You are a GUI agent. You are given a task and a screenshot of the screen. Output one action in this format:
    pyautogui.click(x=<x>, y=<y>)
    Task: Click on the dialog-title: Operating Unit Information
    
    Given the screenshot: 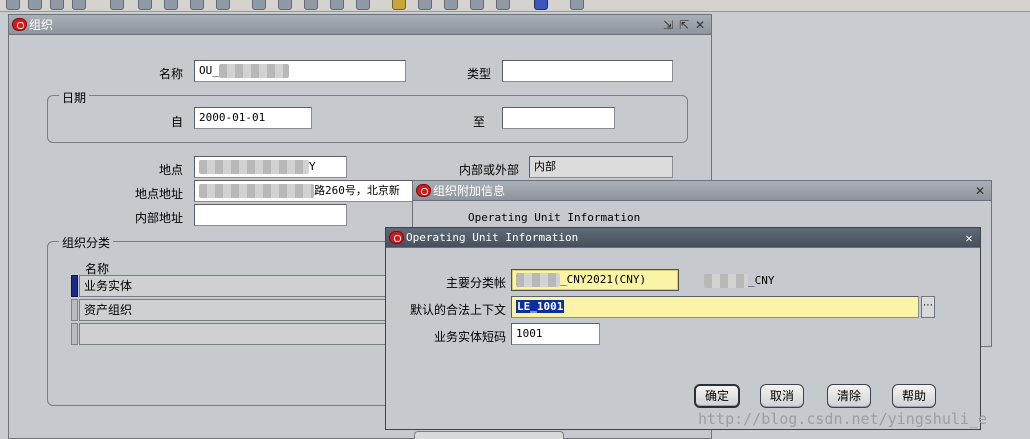 What is the action you would take?
    pyautogui.click(x=492, y=237)
    